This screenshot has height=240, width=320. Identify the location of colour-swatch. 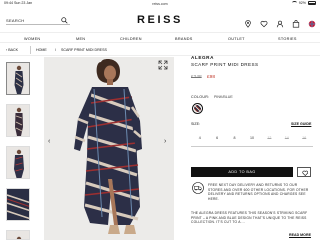
(197, 108).